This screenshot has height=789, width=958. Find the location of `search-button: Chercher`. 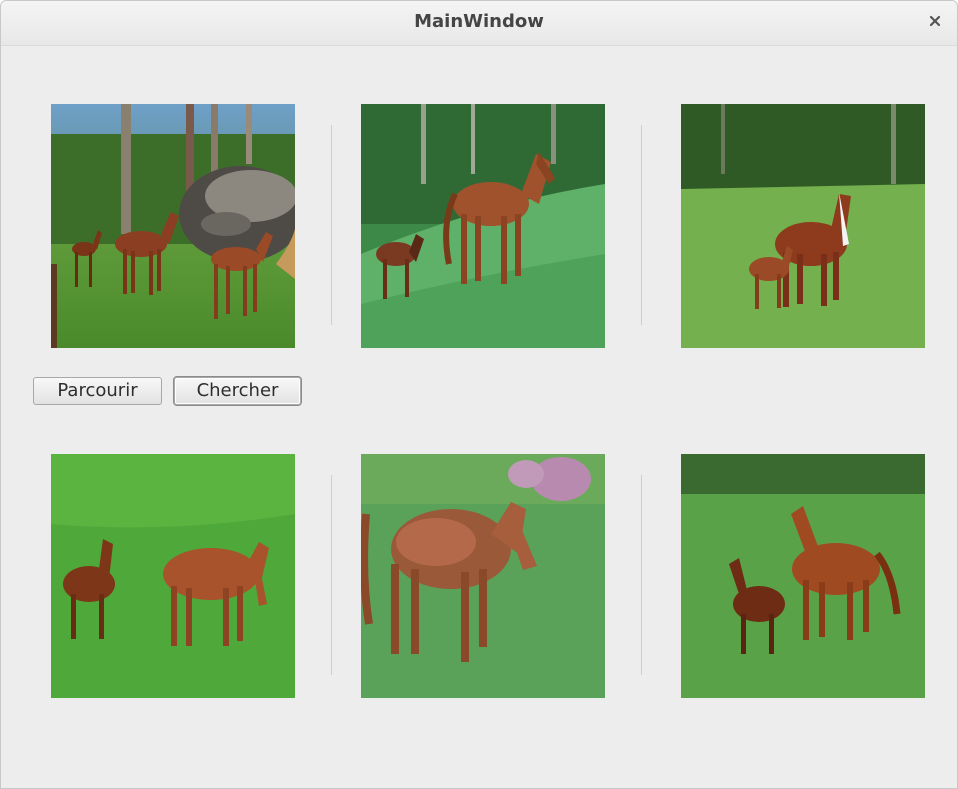

search-button: Chercher is located at coordinates (237, 391).